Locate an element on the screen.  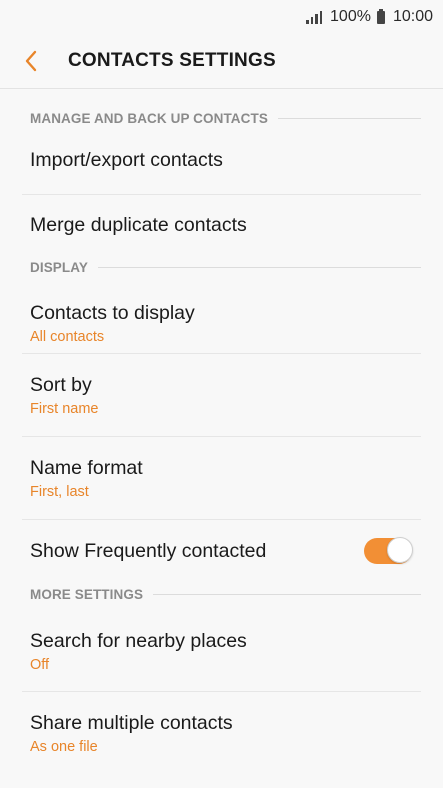
contacts-to-display-item: Contacts to display All contacts is located at coordinates (221, 316).